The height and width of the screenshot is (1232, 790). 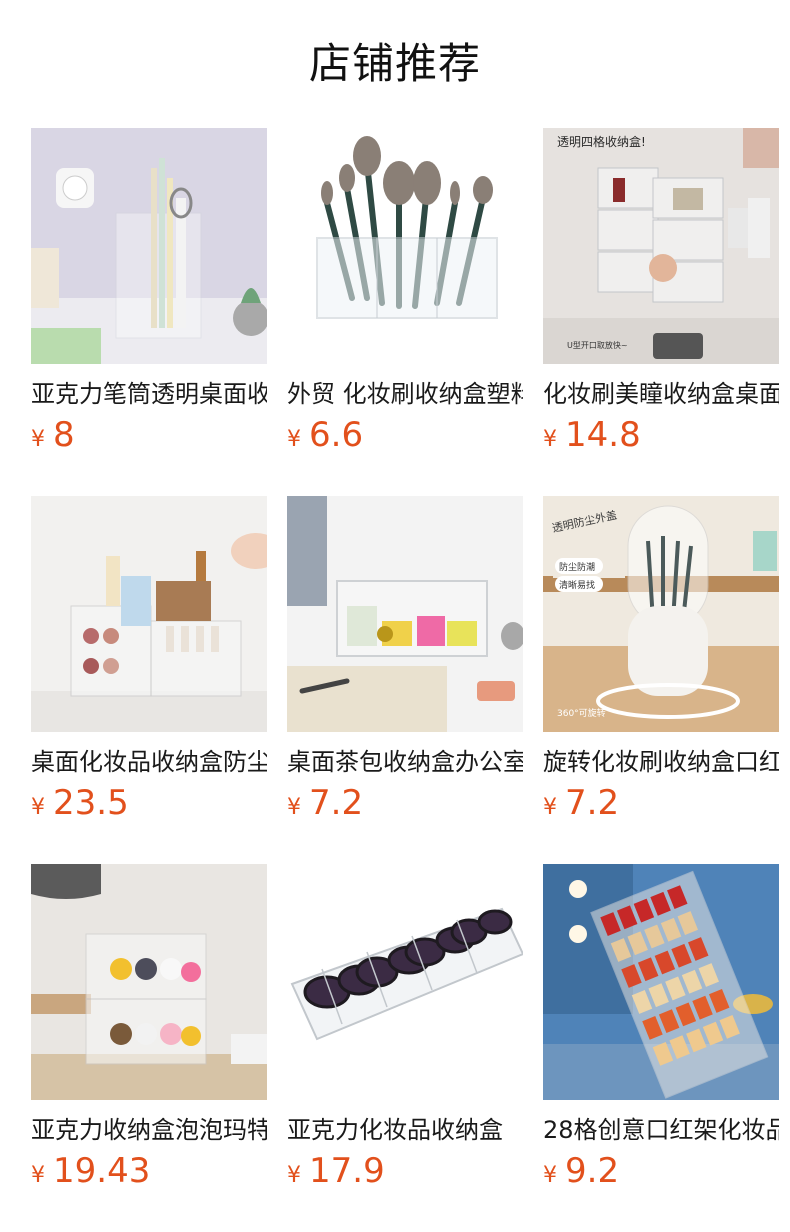 I want to click on product-card: 透明防尘外盖 防尘防潮 清晰易找 360°可旋转 旋转化妆刷收纳盒口红 ¥7.2, so click(x=661, y=680).